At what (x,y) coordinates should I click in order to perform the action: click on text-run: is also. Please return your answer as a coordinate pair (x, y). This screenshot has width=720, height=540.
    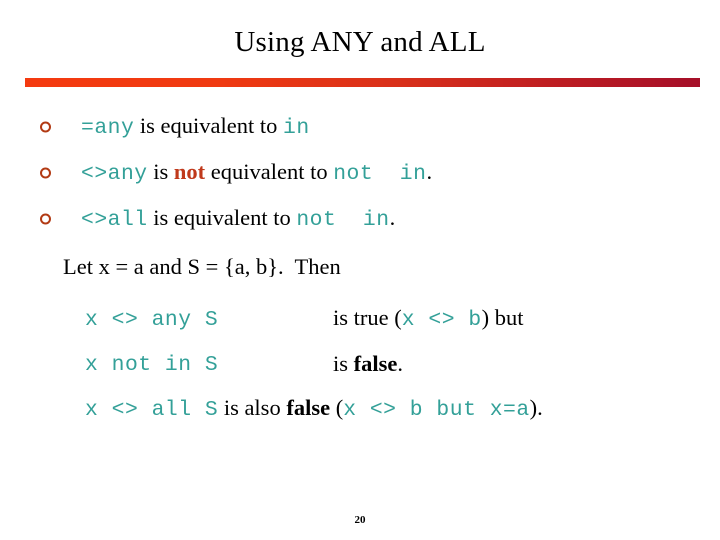
    Looking at the image, I should click on (252, 407).